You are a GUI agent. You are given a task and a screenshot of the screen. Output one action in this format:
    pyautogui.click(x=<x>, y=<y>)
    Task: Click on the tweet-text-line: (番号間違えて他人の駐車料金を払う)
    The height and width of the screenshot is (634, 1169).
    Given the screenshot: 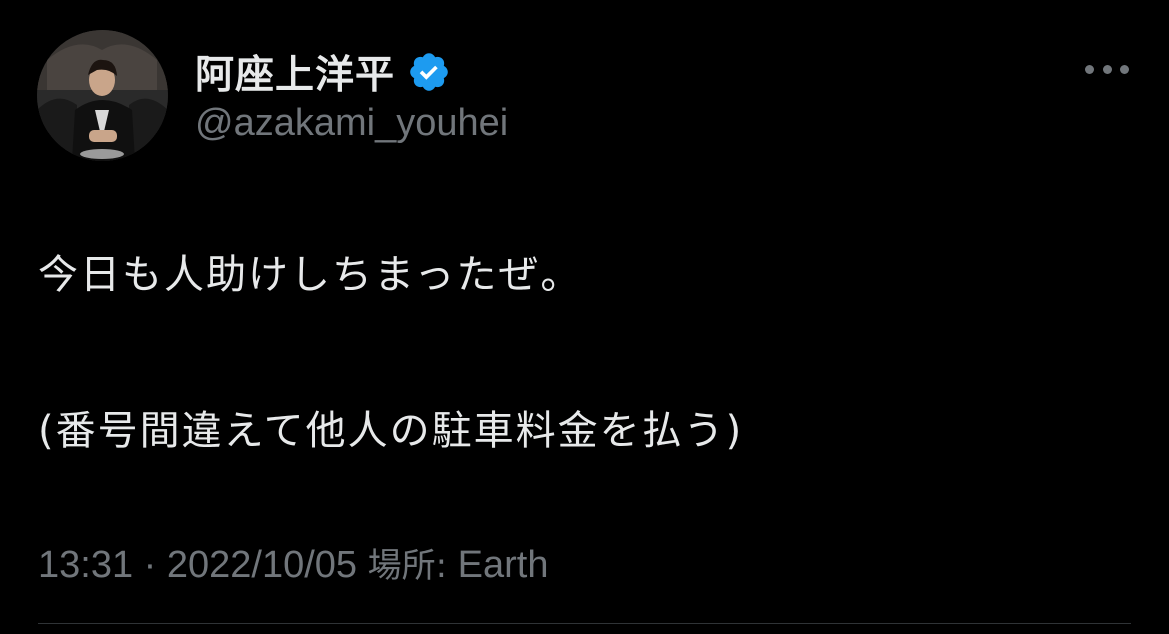 What is the action you would take?
    pyautogui.click(x=391, y=431)
    